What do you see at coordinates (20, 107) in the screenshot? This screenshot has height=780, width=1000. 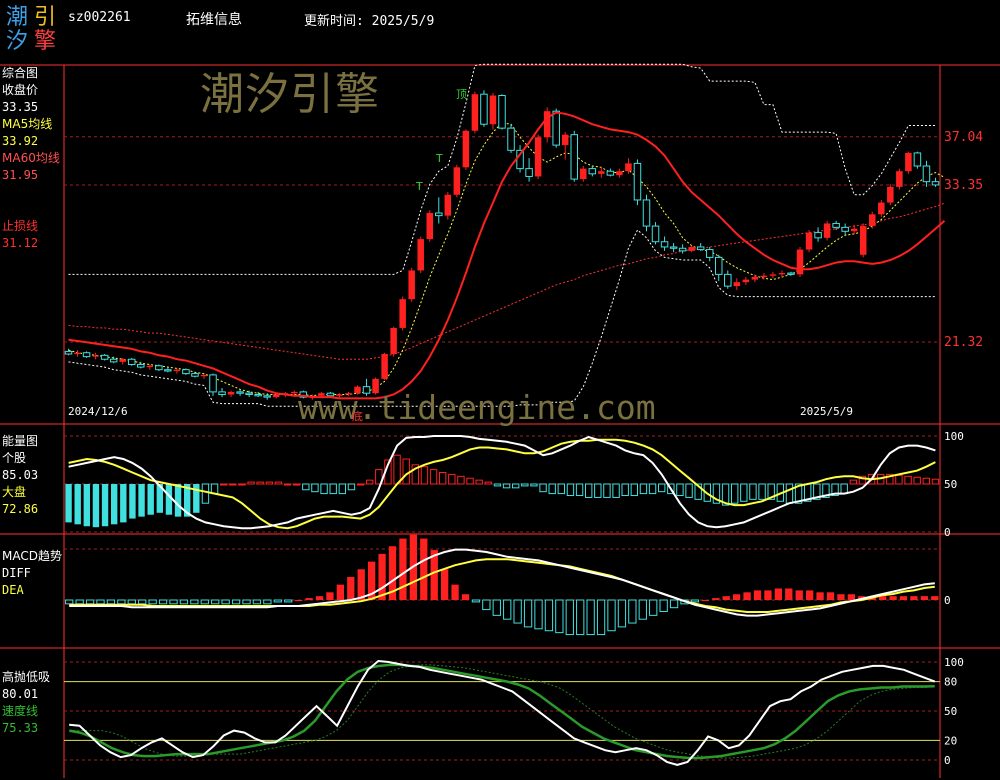 I see `close-value: 33.35` at bounding box center [20, 107].